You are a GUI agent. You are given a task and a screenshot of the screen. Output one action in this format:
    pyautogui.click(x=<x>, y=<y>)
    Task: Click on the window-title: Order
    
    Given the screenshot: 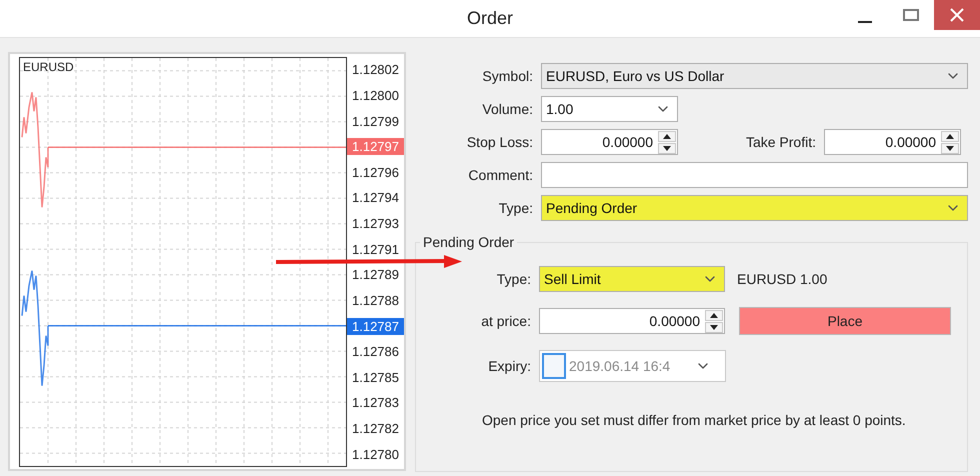 What is the action you would take?
    pyautogui.click(x=490, y=18)
    